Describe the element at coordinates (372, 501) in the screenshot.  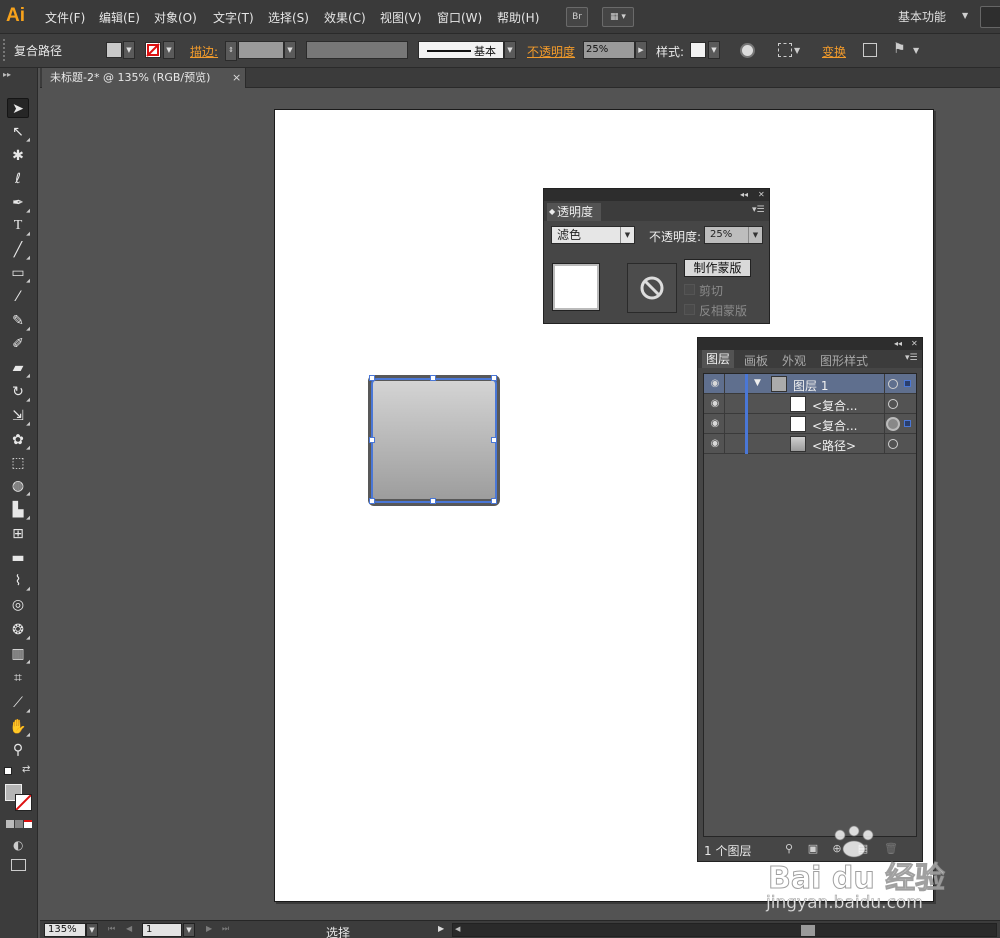
I see `handle-bottom-left` at that location.